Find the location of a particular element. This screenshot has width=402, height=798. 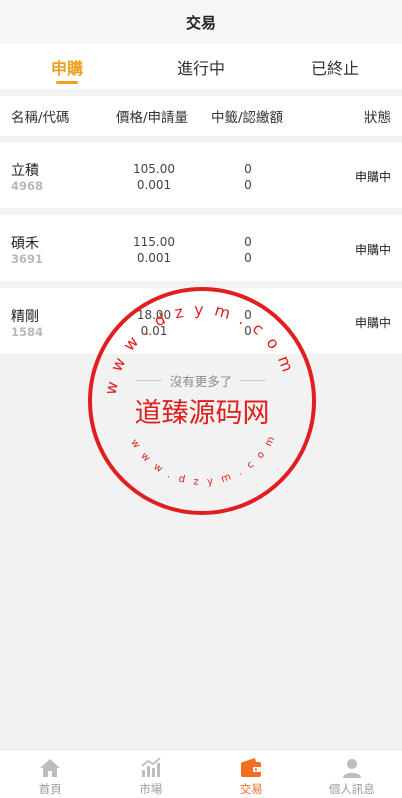

bottom-nav: 首頁 市場 交易 個人訊息 is located at coordinates (201, 773).